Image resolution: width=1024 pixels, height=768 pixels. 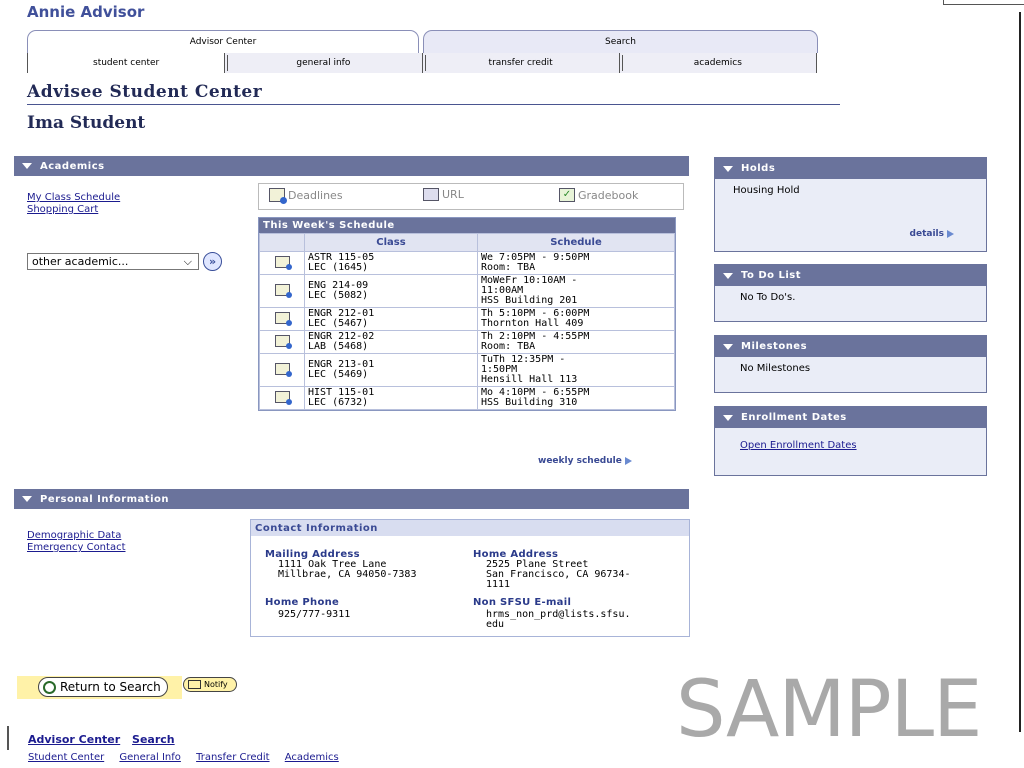 I want to click on go-button: », so click(x=212, y=261).